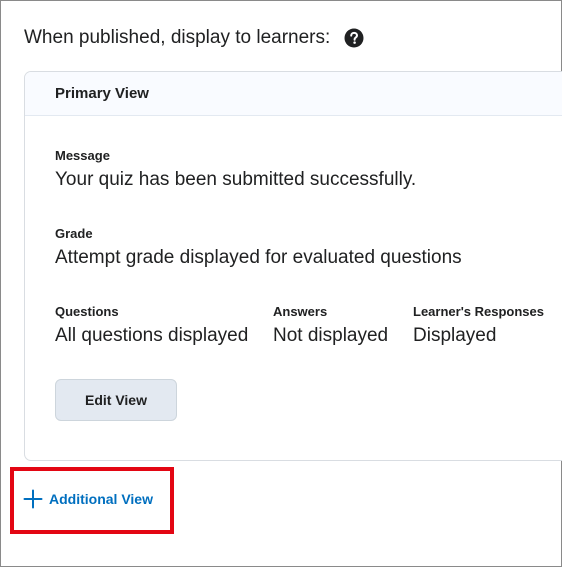 The height and width of the screenshot is (567, 562). I want to click on primary-view-title: Primary View, so click(102, 93).